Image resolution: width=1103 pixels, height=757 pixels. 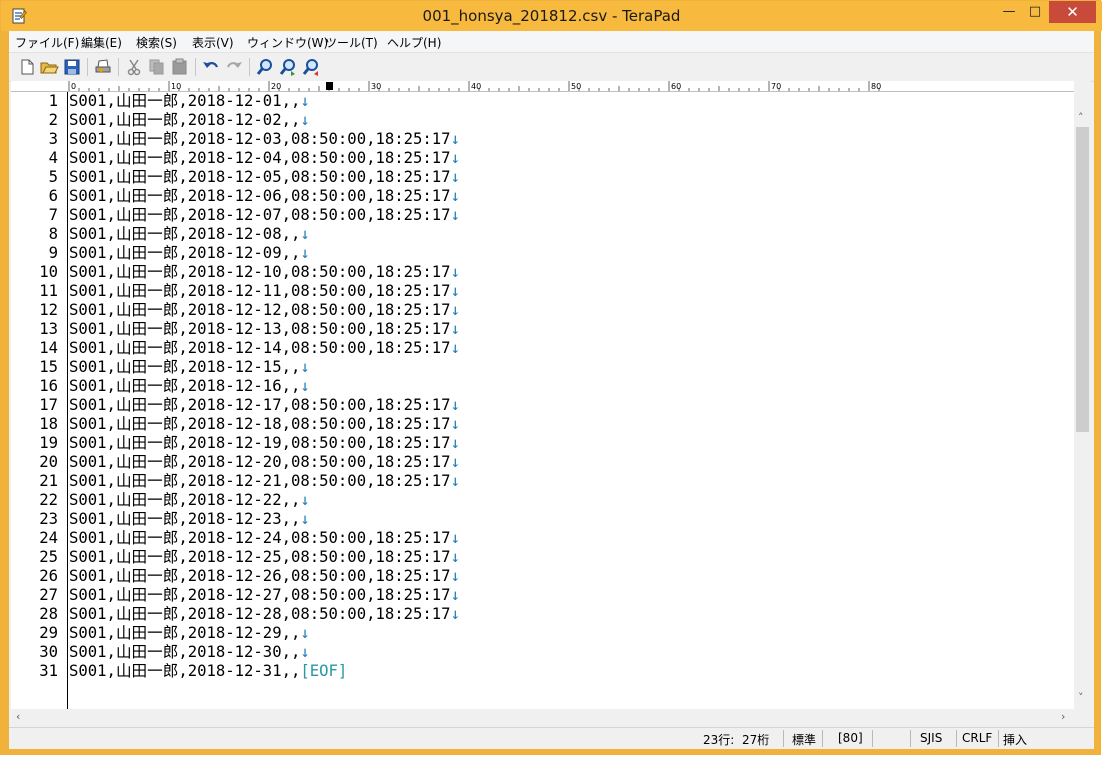 I want to click on line-number: 18, so click(x=48, y=424).